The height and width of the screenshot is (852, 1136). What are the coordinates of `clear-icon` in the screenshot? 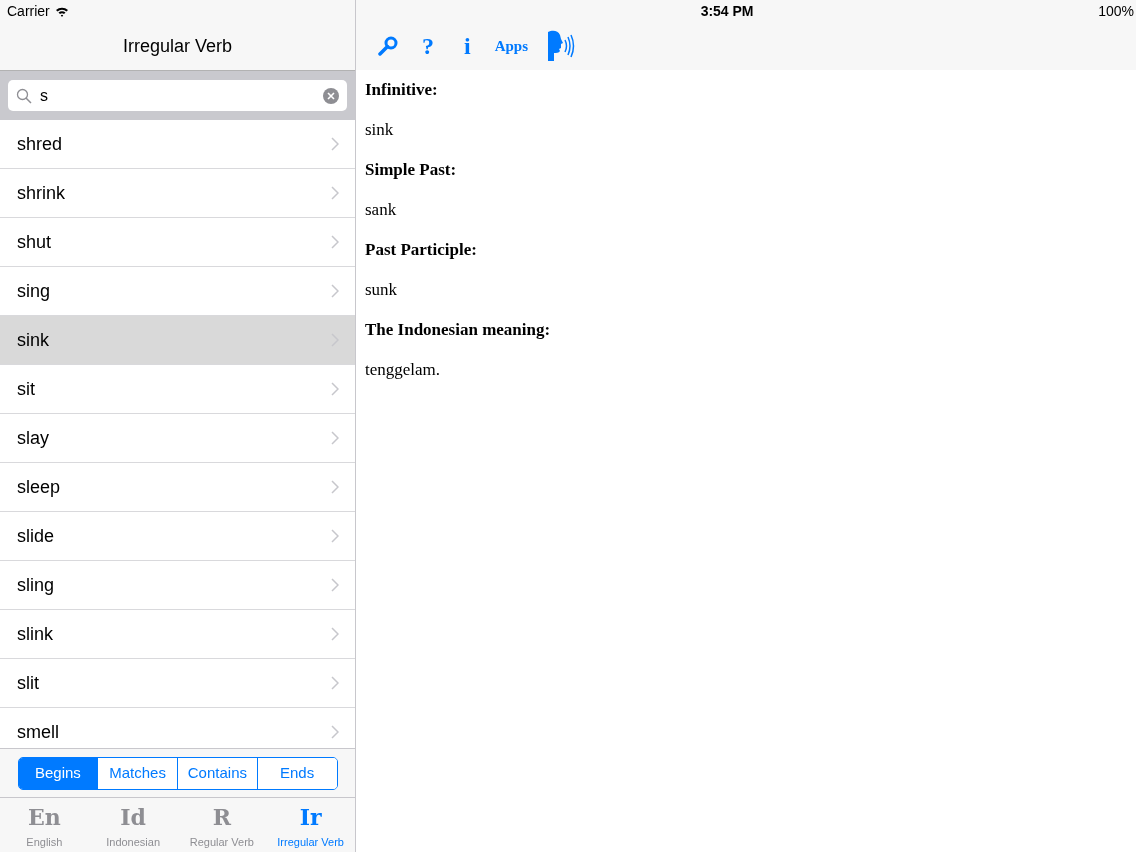 It's located at (331, 95).